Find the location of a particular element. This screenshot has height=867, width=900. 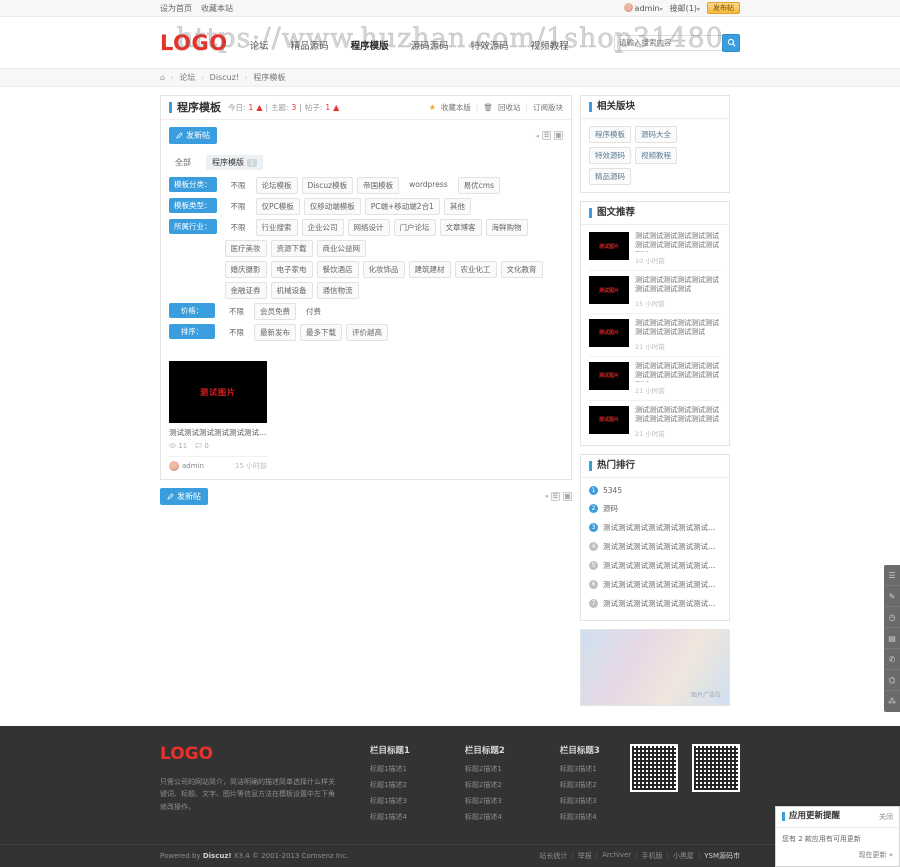

filter-option: 付费 is located at coordinates (313, 311).